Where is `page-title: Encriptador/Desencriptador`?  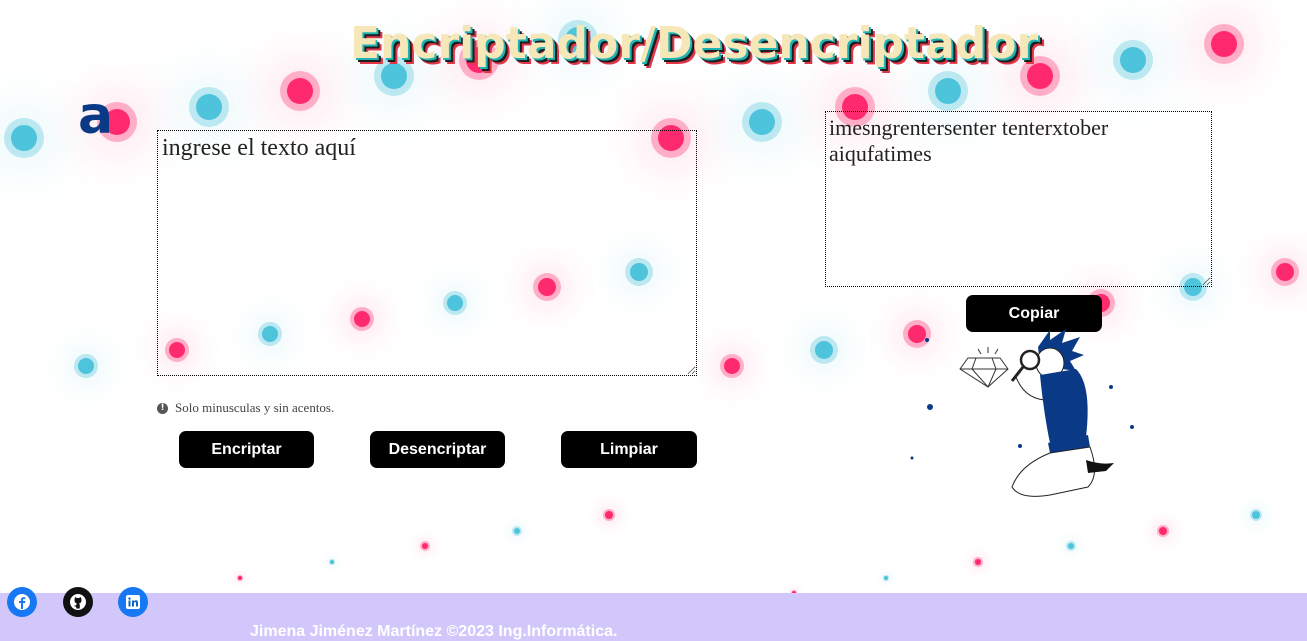
page-title: Encriptador/Desencriptador is located at coordinates (694, 43).